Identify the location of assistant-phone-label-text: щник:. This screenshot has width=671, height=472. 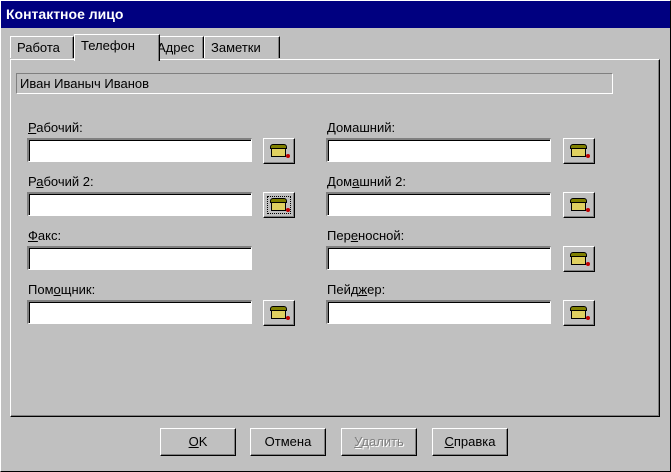
(78, 289).